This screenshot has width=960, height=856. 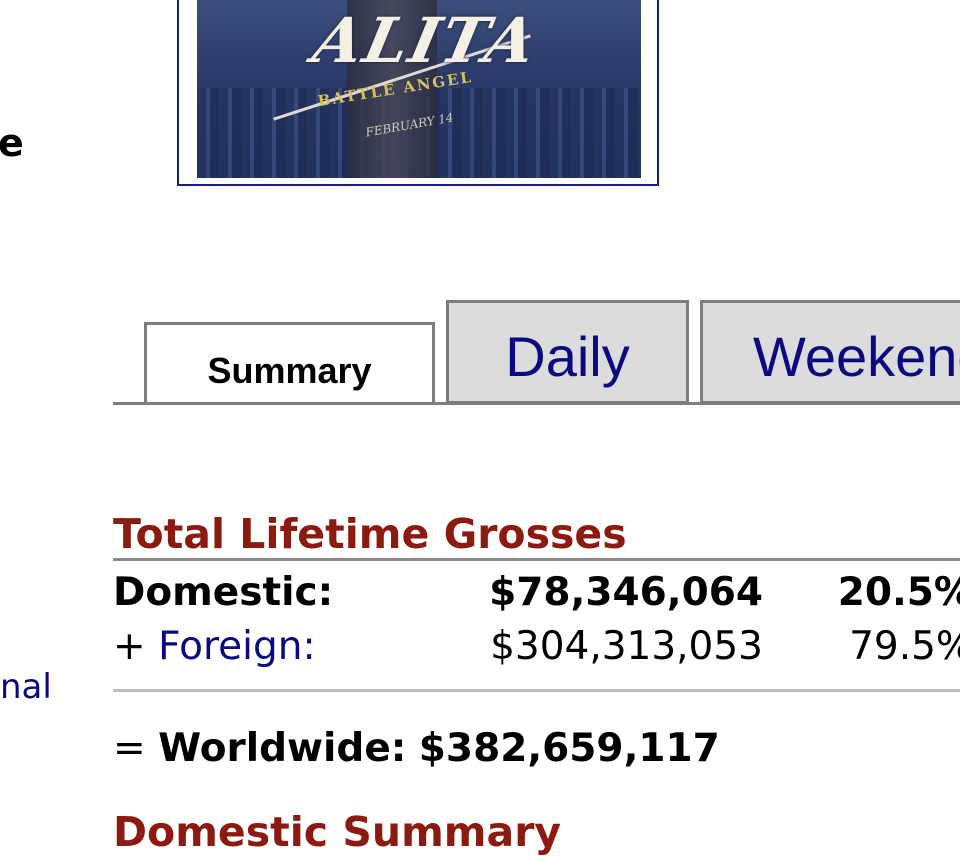 I want to click on tab-daily-label: Daily, so click(x=567, y=356).